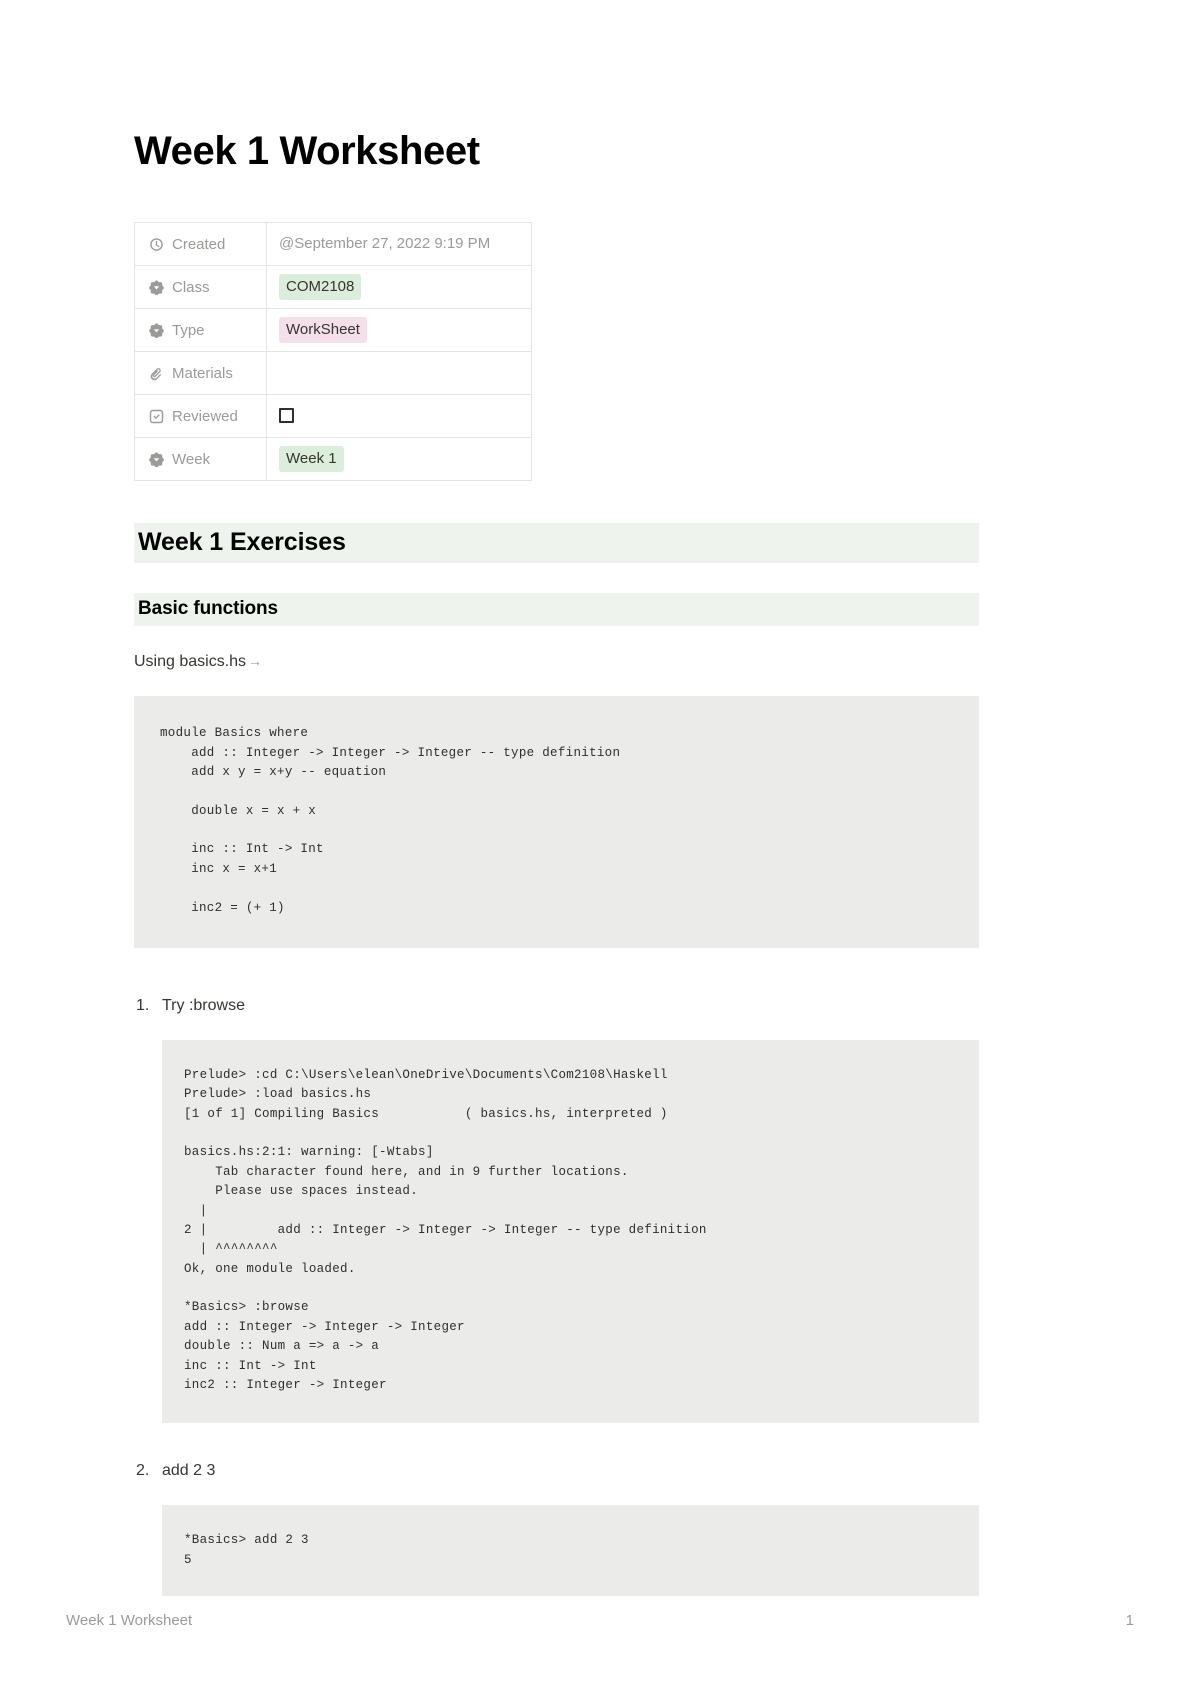 The width and height of the screenshot is (1200, 1698). I want to click on property-label: Reviewed, so click(205, 416).